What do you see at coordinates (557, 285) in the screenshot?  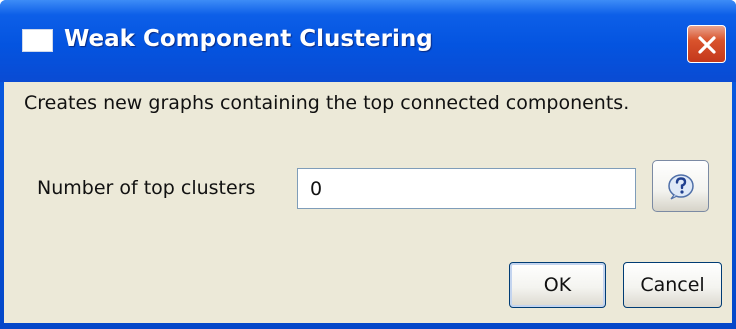 I see `ok-button: OK` at bounding box center [557, 285].